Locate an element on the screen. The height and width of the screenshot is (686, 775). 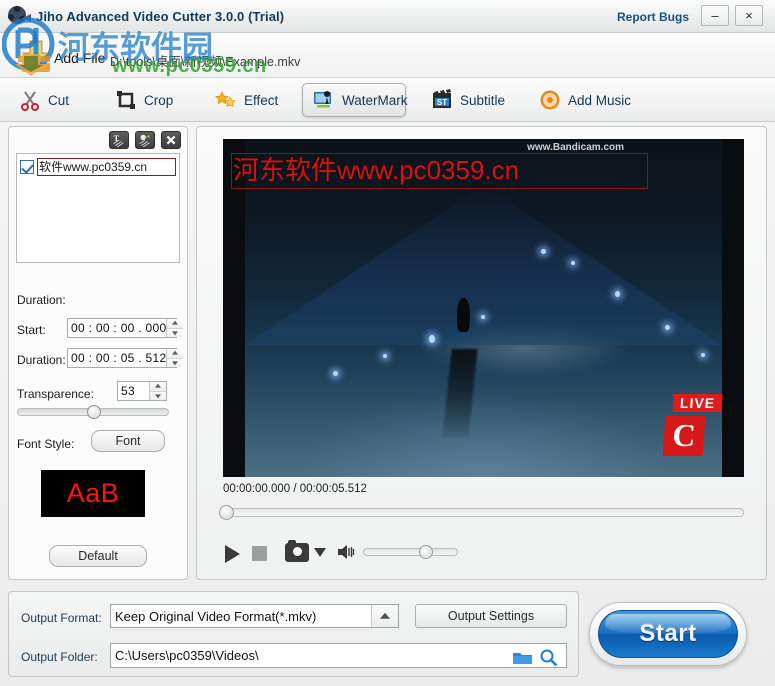
watermark-enabled-checkbox is located at coordinates (27, 167).